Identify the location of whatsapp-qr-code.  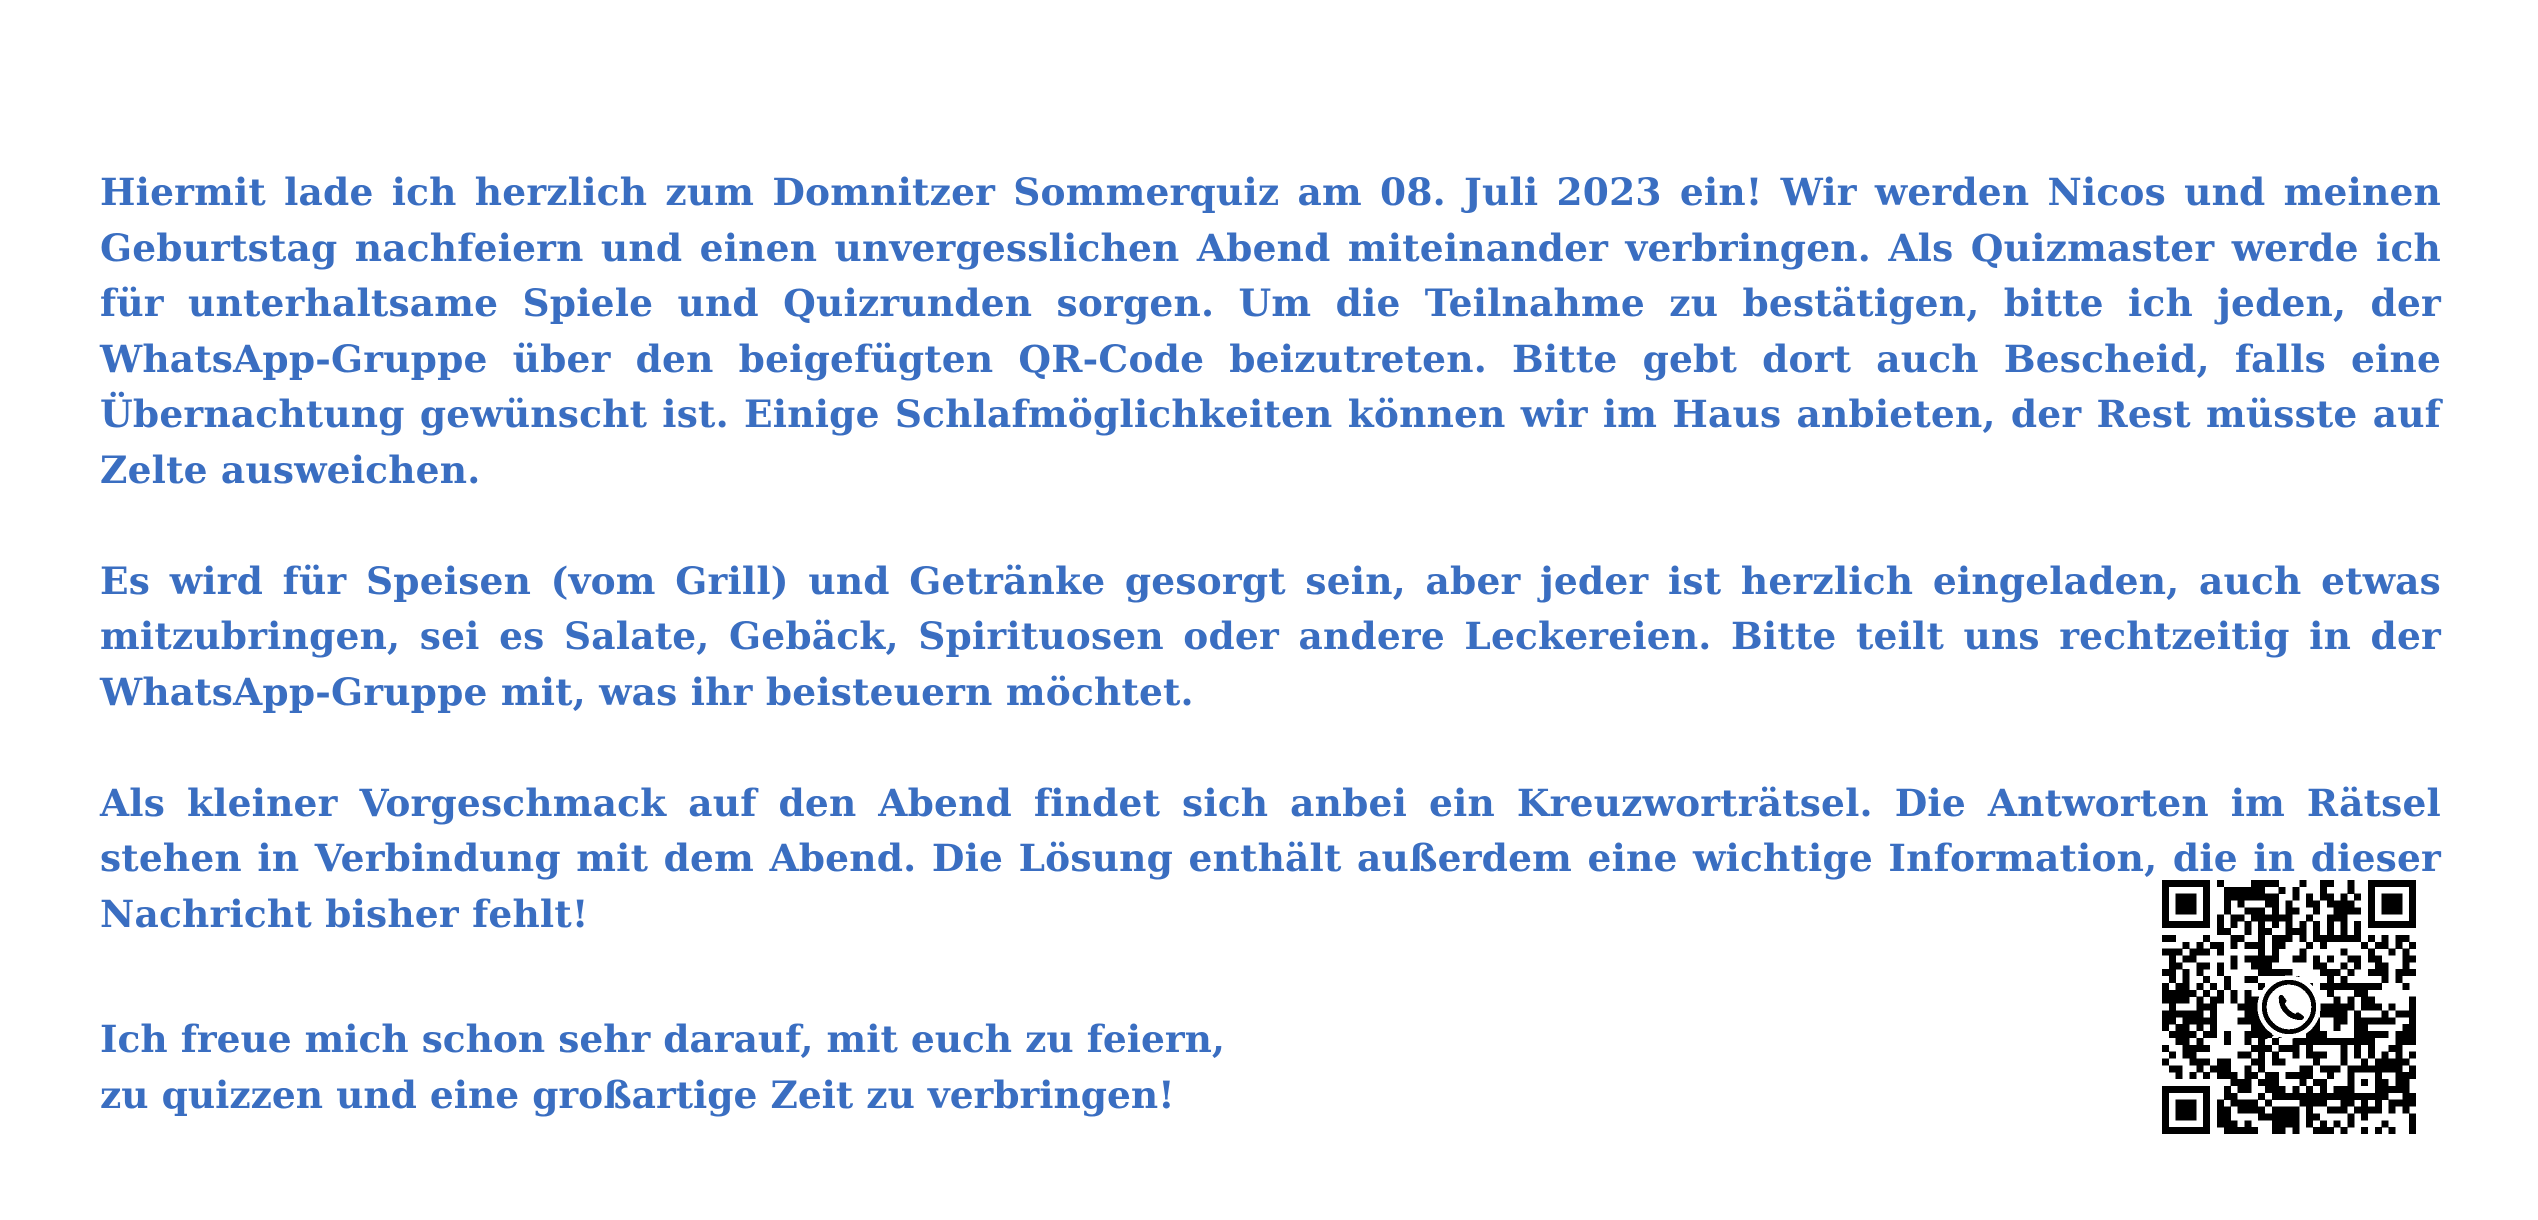
(2289, 1007).